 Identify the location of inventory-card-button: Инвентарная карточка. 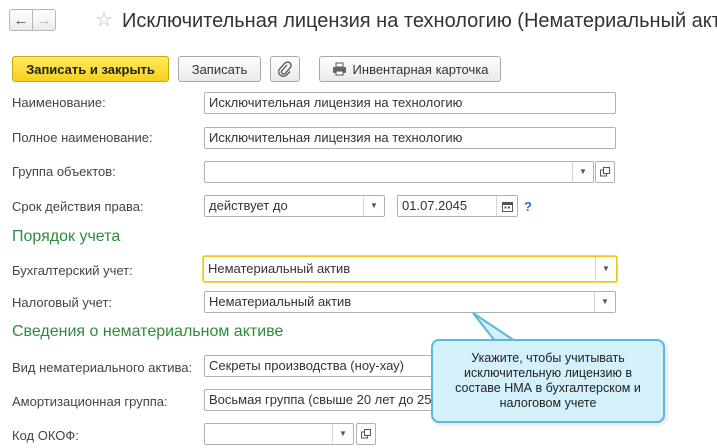
(410, 69).